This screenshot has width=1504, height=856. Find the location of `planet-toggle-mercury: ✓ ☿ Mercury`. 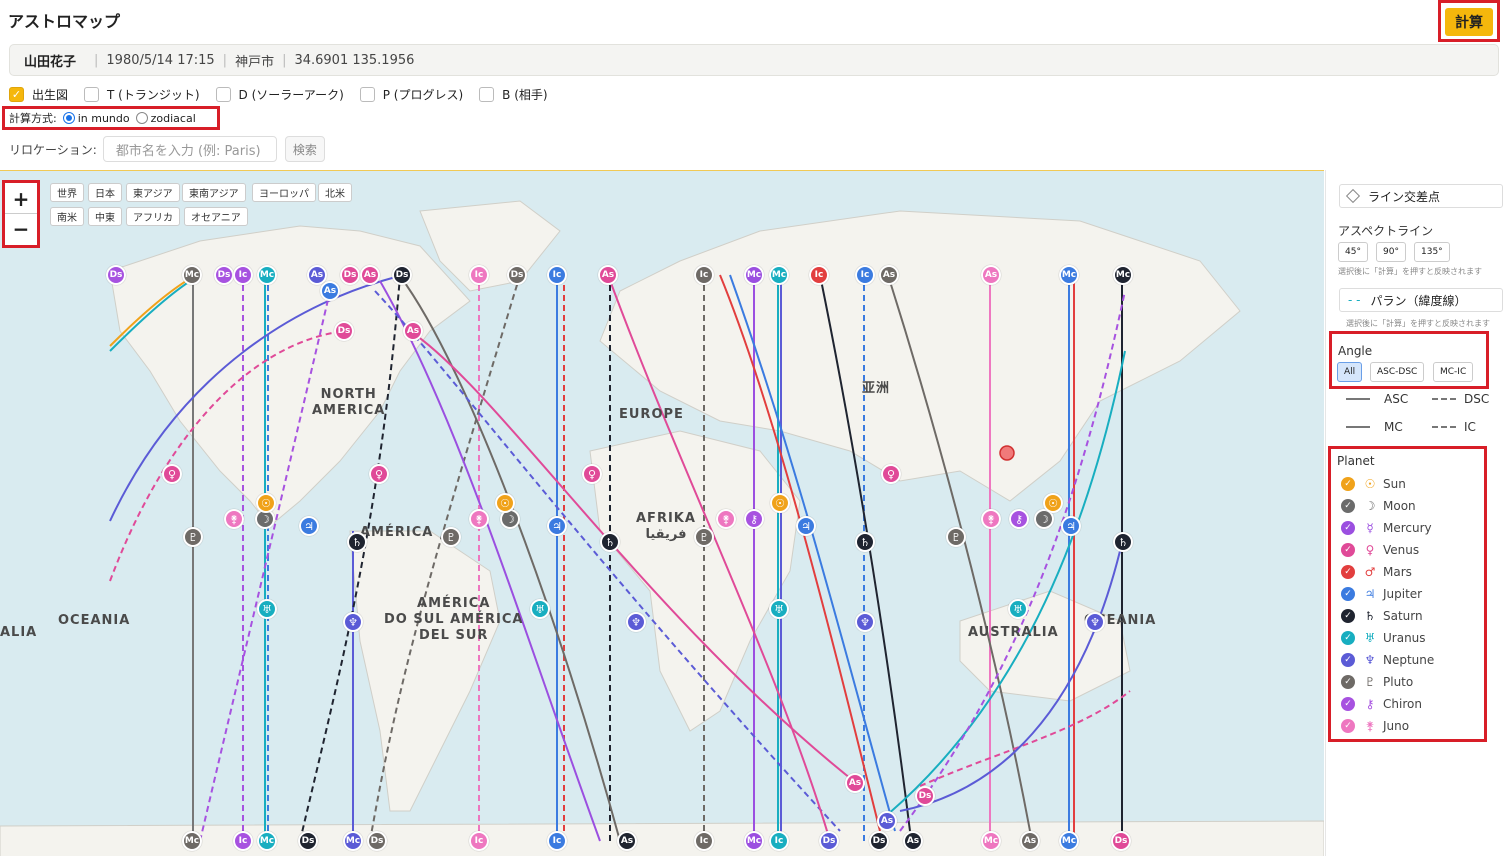

planet-toggle-mercury: ✓ ☿ Mercury is located at coordinates (1386, 528).